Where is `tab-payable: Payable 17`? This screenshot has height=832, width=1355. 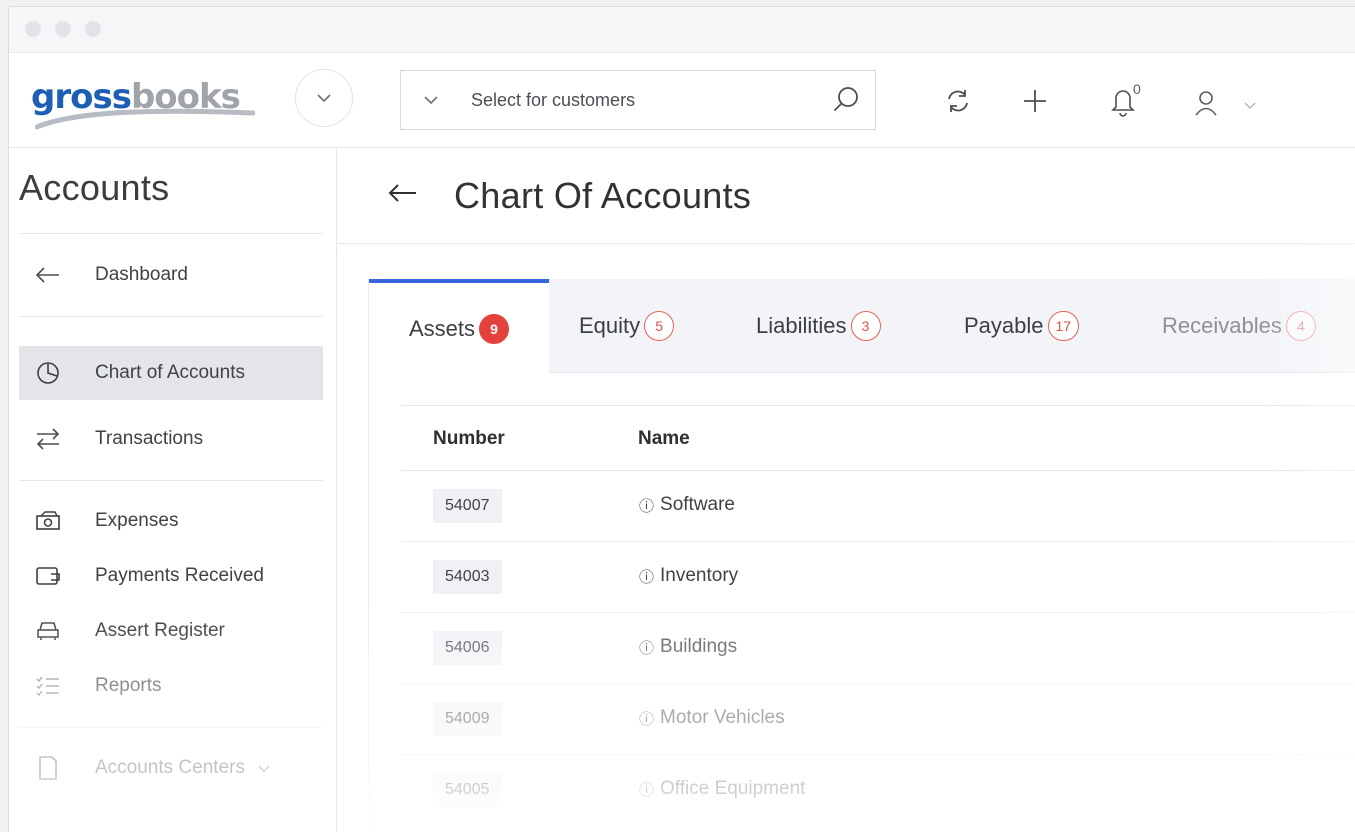 tab-payable: Payable 17 is located at coordinates (1022, 326).